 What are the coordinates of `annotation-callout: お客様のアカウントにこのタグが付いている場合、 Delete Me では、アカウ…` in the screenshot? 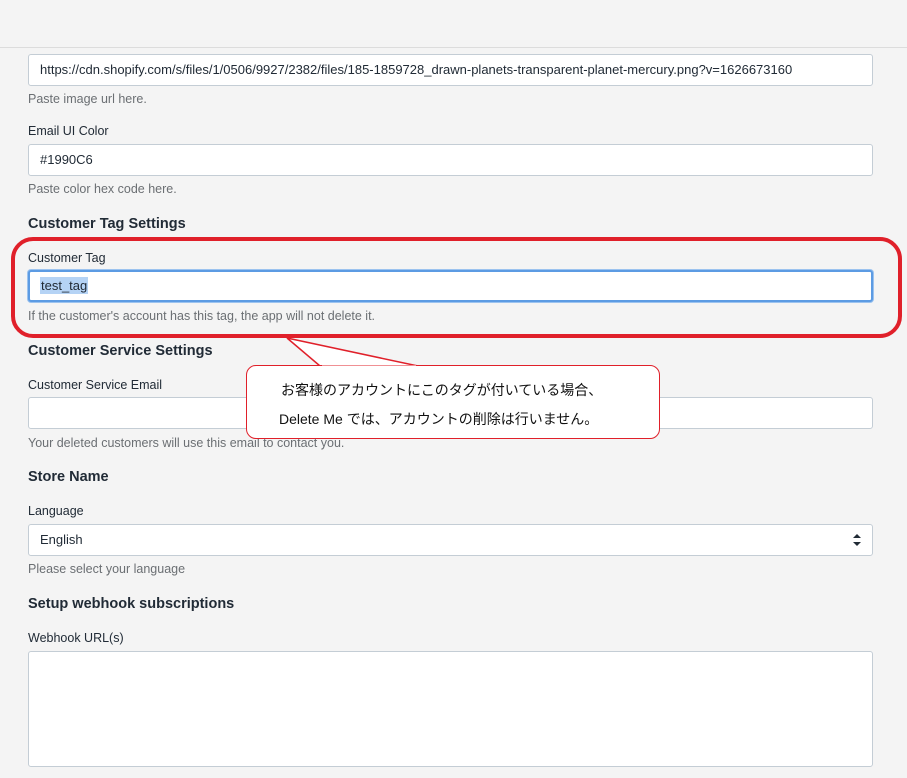 It's located at (453, 402).